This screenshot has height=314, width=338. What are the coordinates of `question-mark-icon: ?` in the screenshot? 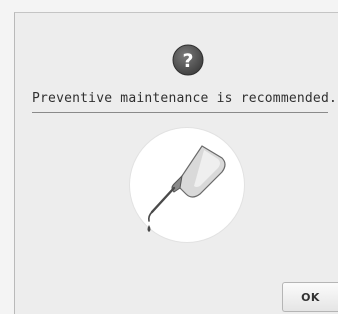 It's located at (188, 60).